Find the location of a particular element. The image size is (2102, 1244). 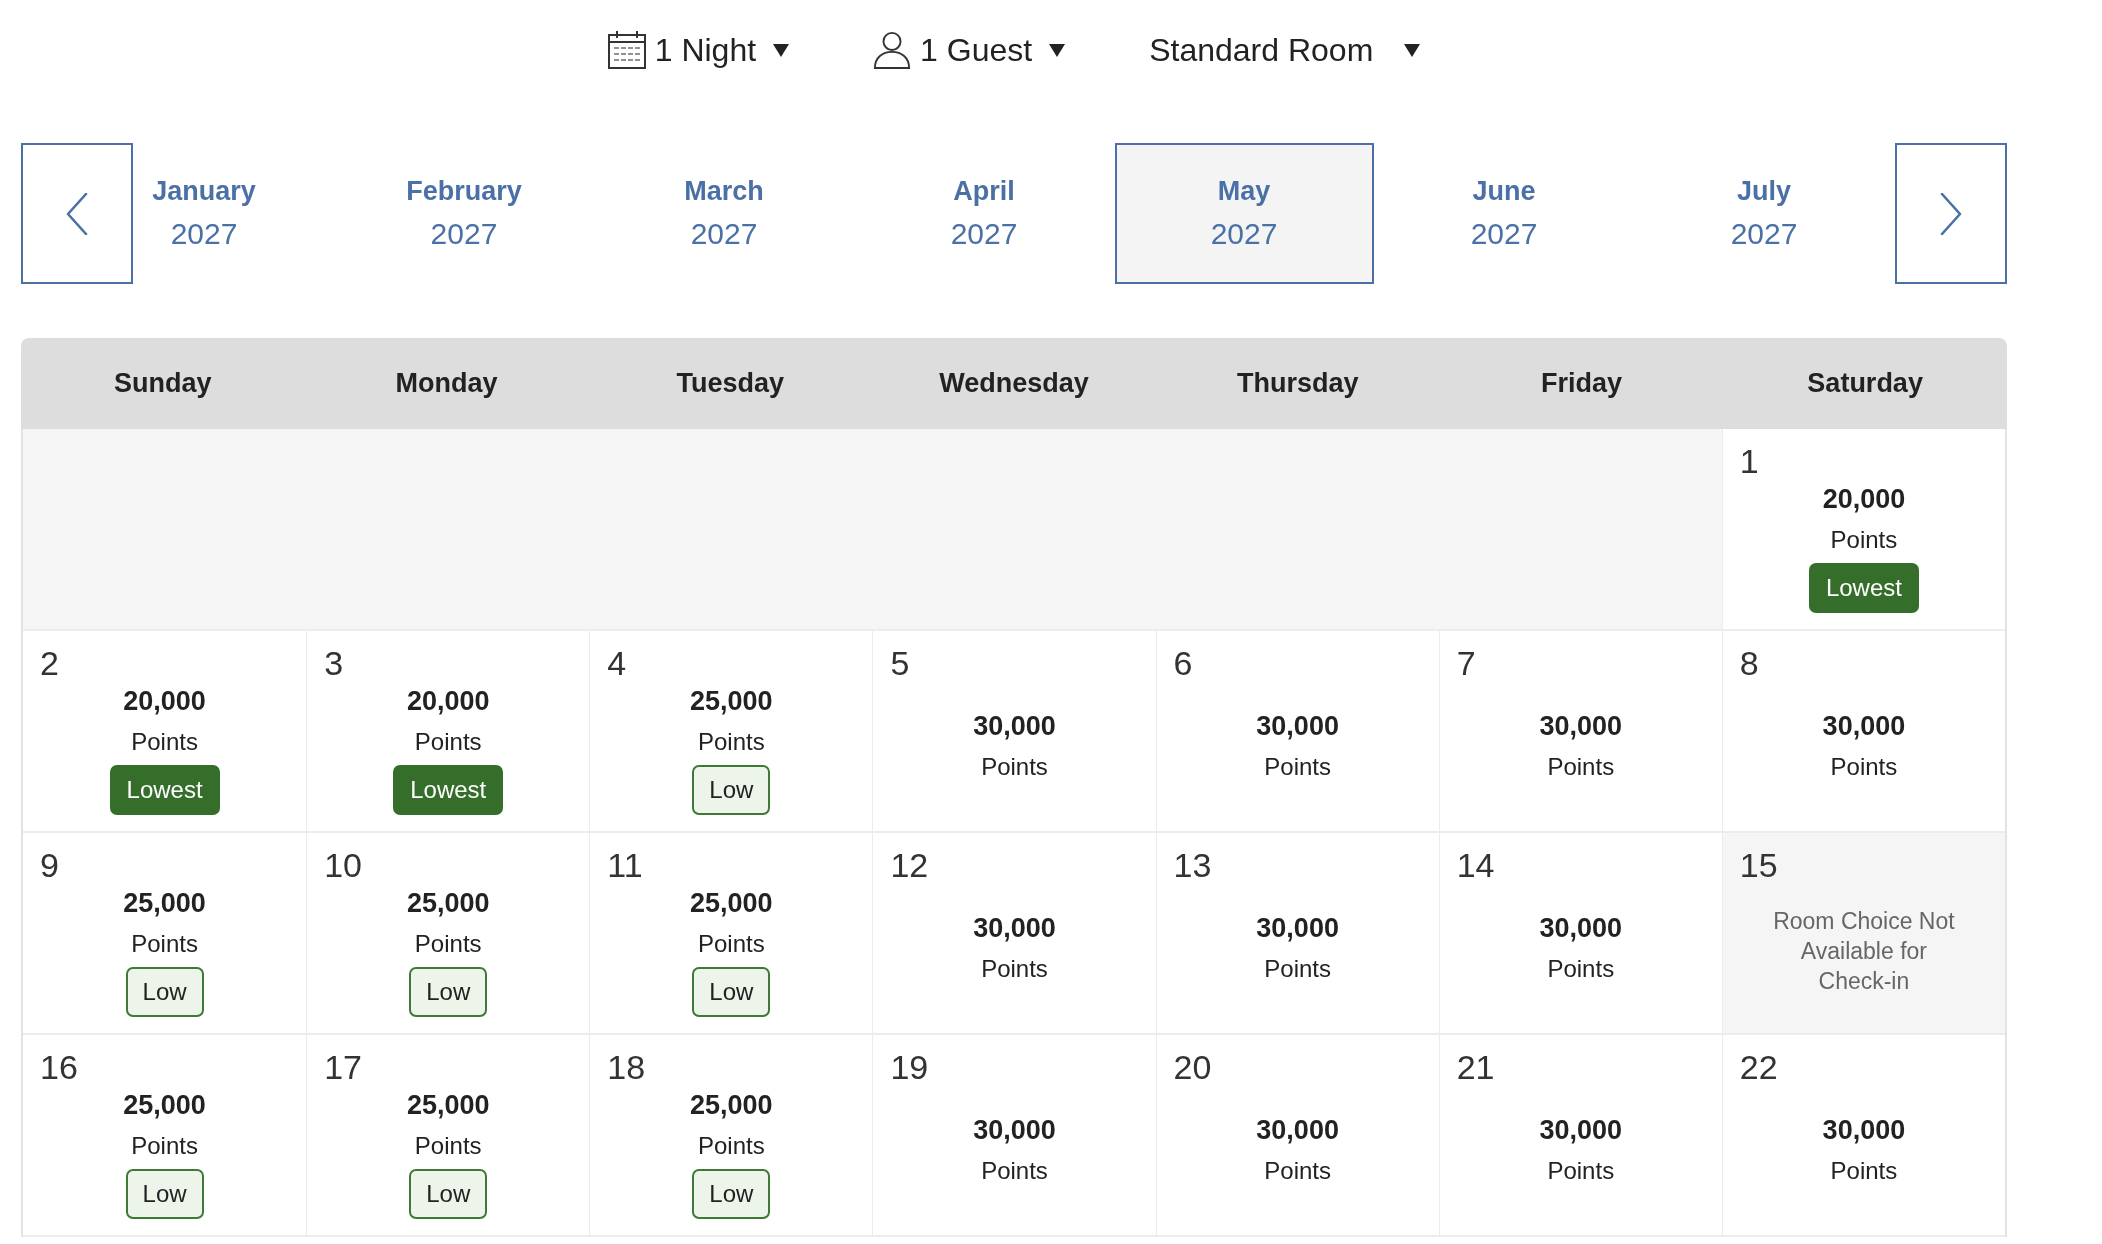

day-number: 2 is located at coordinates (49, 663).